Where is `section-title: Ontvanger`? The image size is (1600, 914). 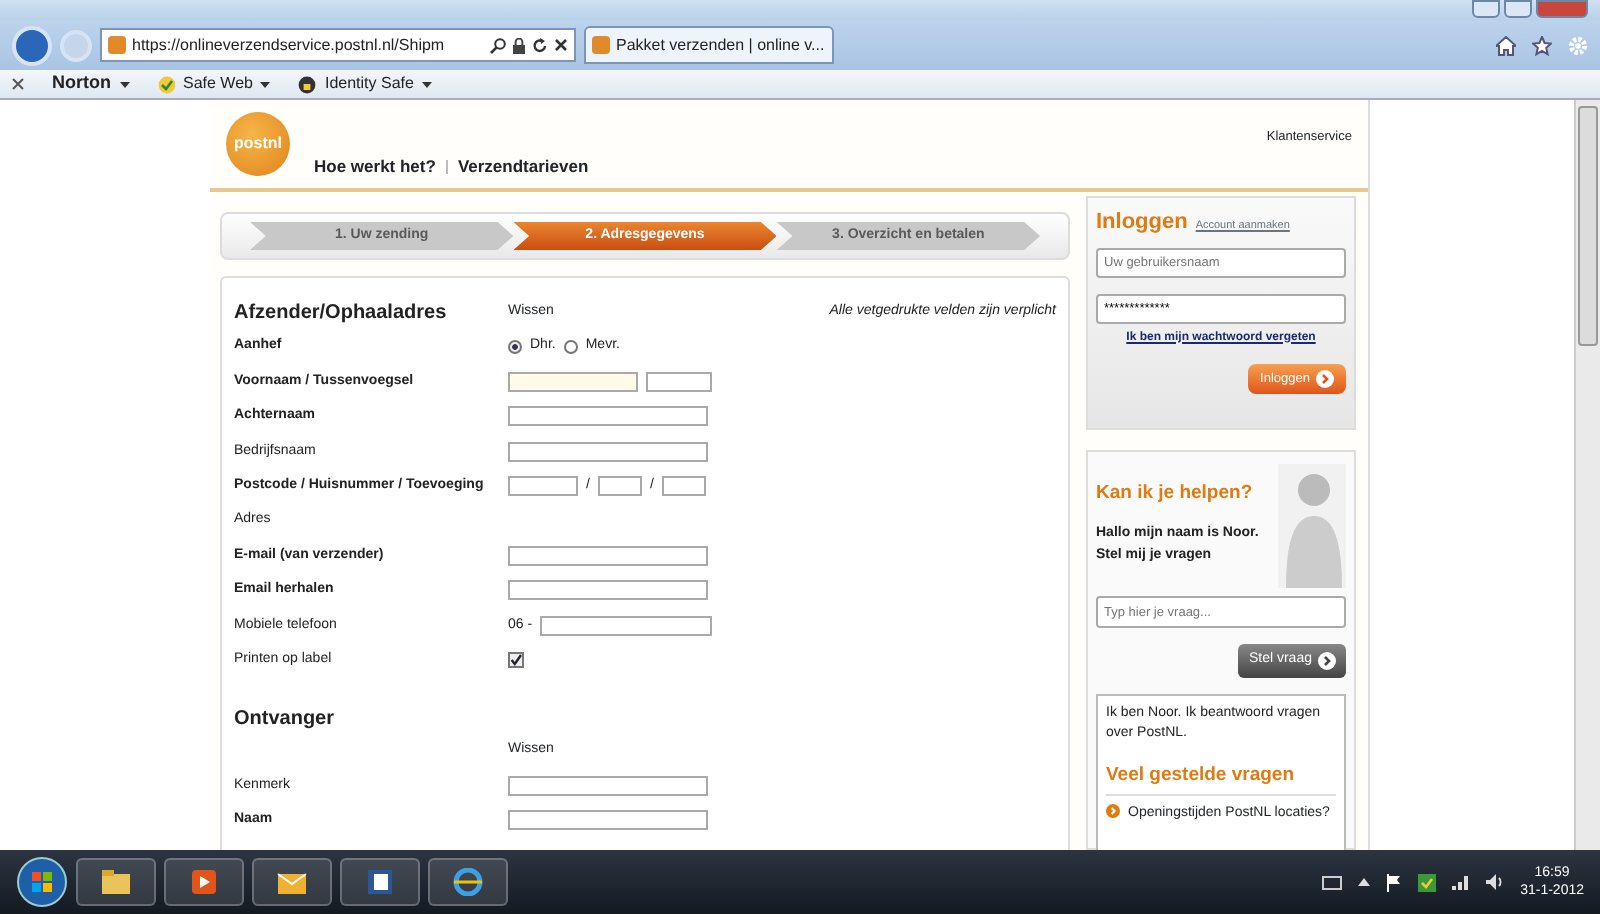 section-title: Ontvanger is located at coordinates (284, 719).